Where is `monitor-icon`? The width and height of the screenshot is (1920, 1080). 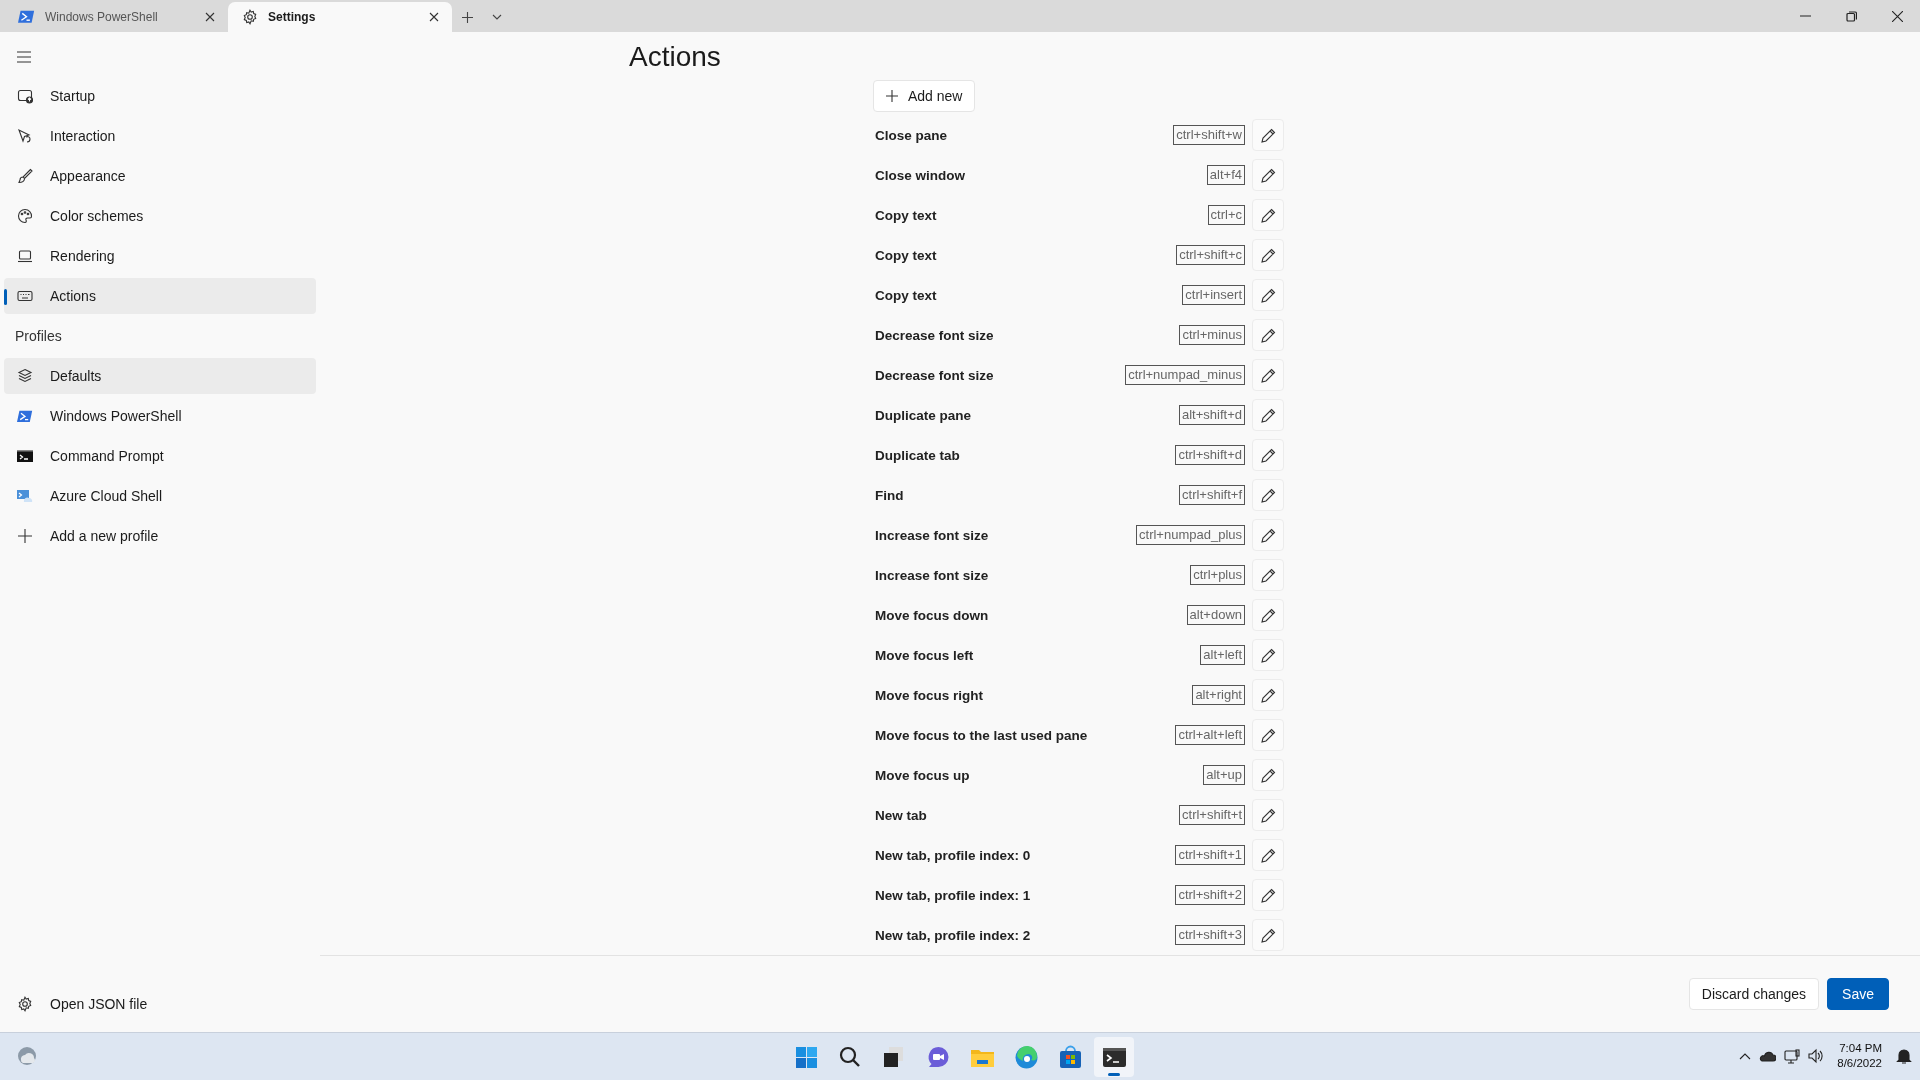 monitor-icon is located at coordinates (25, 96).